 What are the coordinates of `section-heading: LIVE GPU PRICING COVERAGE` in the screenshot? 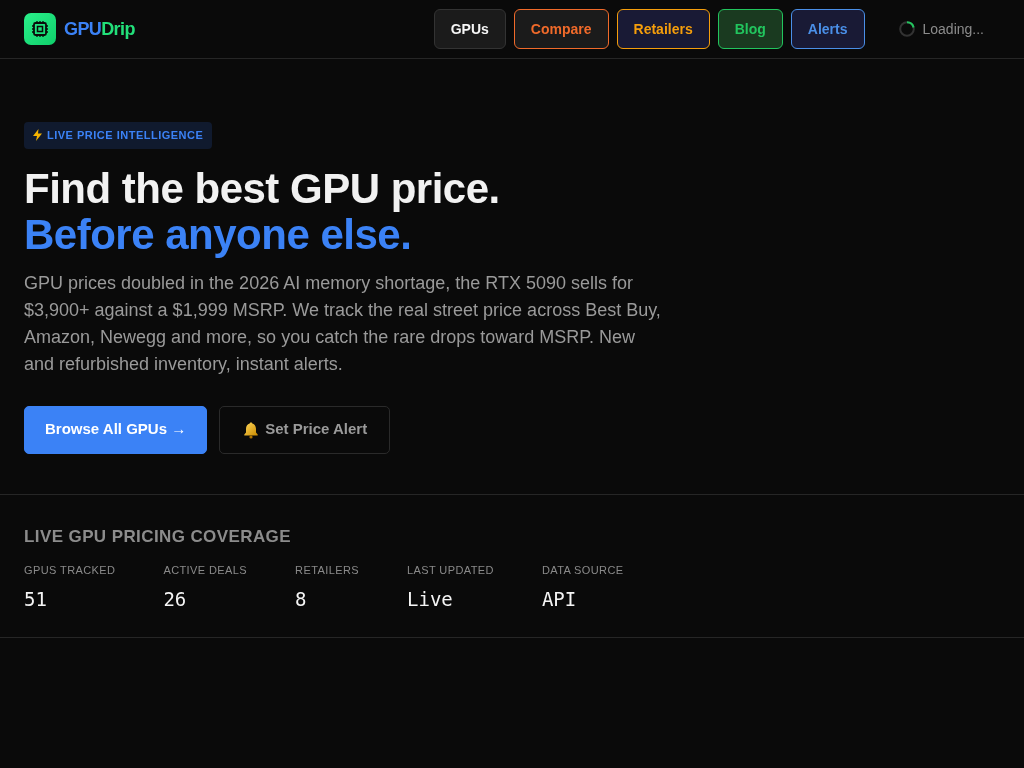 It's located at (157, 536).